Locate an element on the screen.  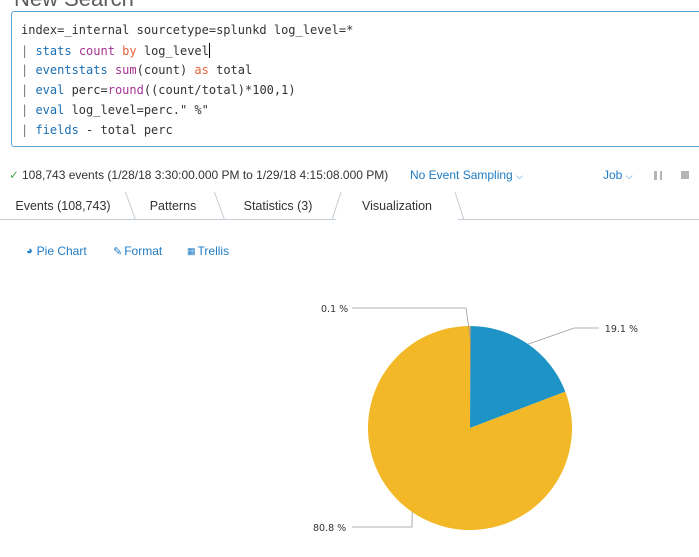
search-line: | eval perc=round((count/total)*100,1) is located at coordinates (158, 90).